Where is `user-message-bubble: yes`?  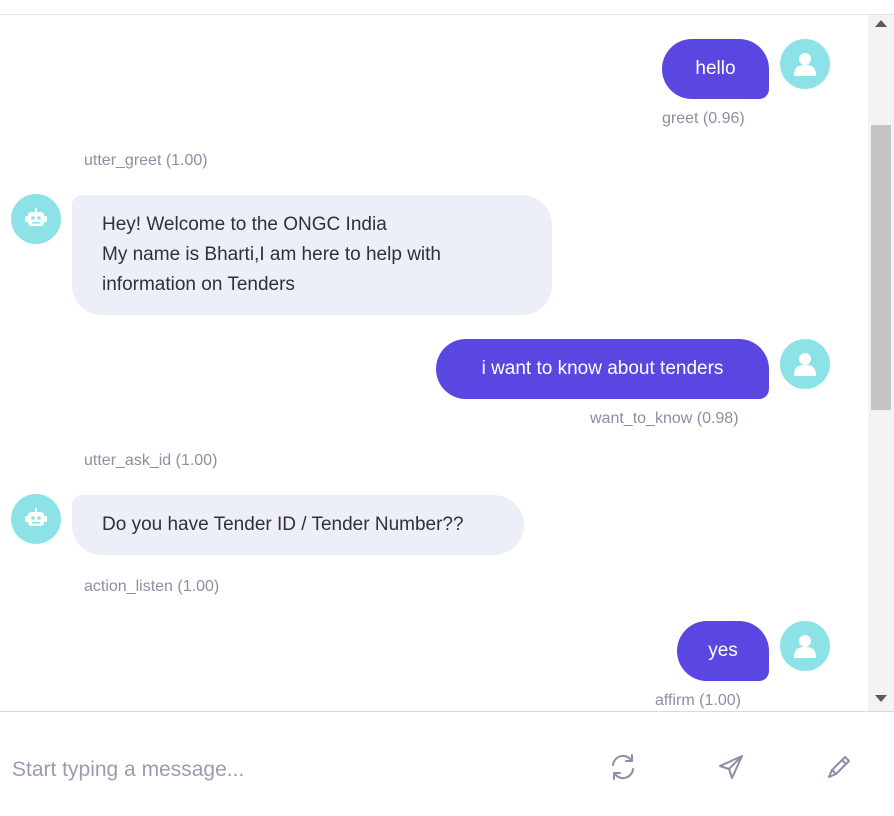
user-message-bubble: yes is located at coordinates (723, 651).